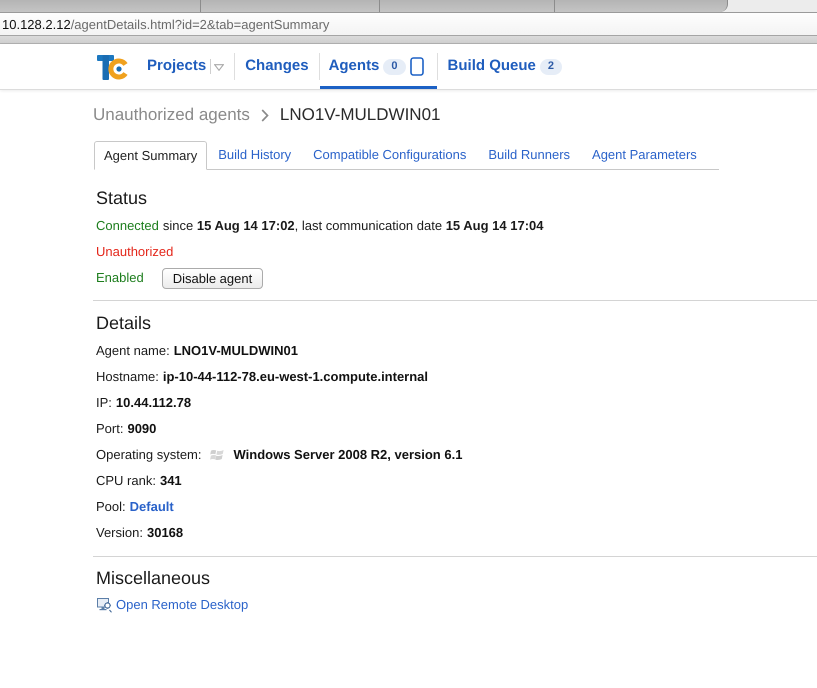 Image resolution: width=817 pixels, height=688 pixels. What do you see at coordinates (213, 278) in the screenshot?
I see `disable-agent-button: Disable agent` at bounding box center [213, 278].